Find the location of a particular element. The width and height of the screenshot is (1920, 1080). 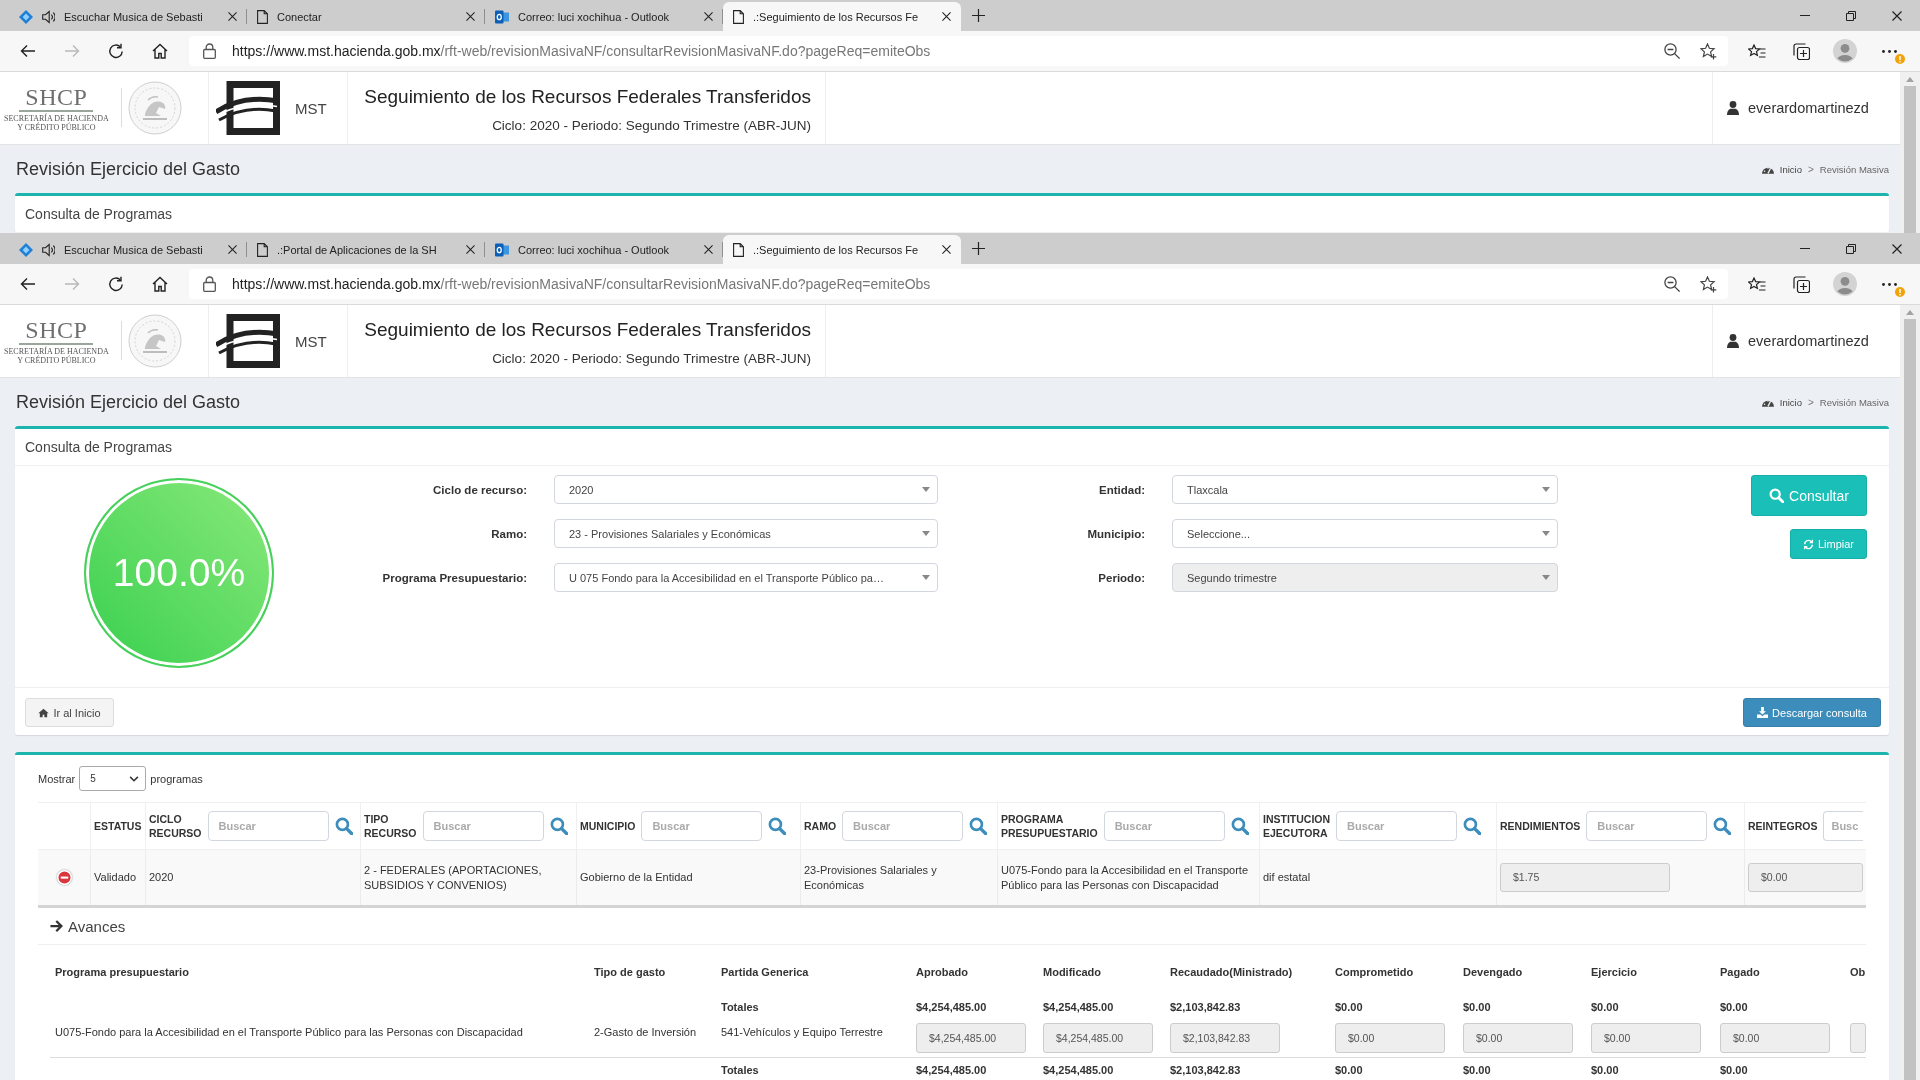

logo-text: MST is located at coordinates (311, 108).